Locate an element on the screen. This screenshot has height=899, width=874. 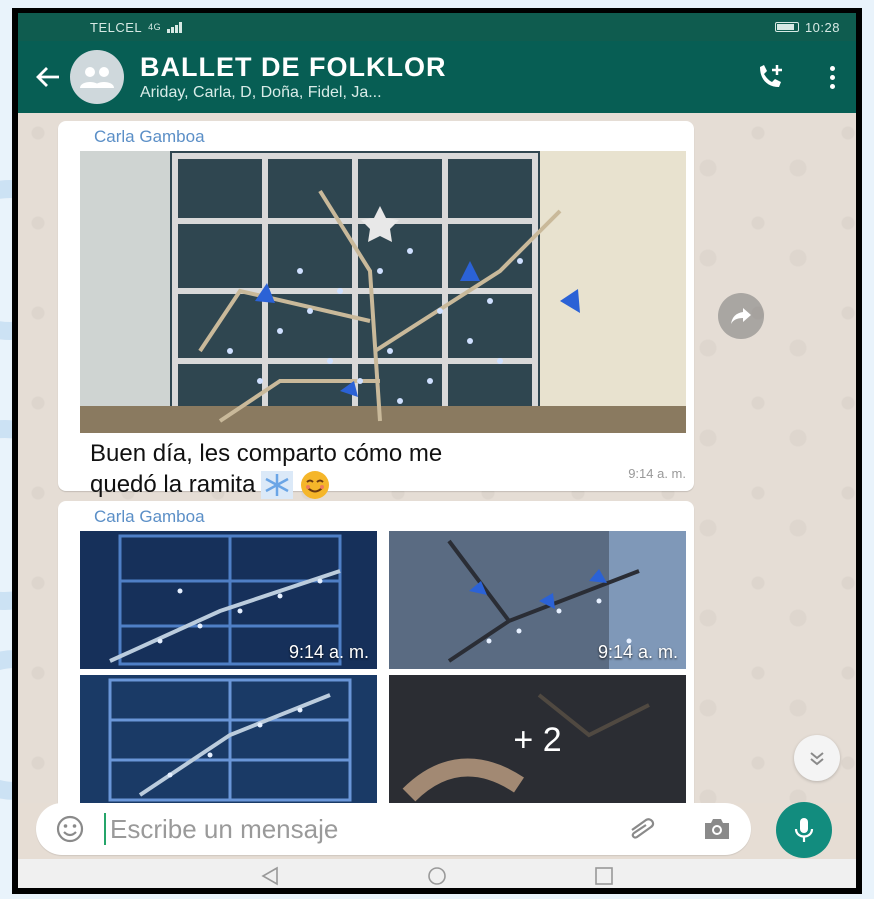
message-text-line: quedó la ramita is located at coordinates (173, 484).